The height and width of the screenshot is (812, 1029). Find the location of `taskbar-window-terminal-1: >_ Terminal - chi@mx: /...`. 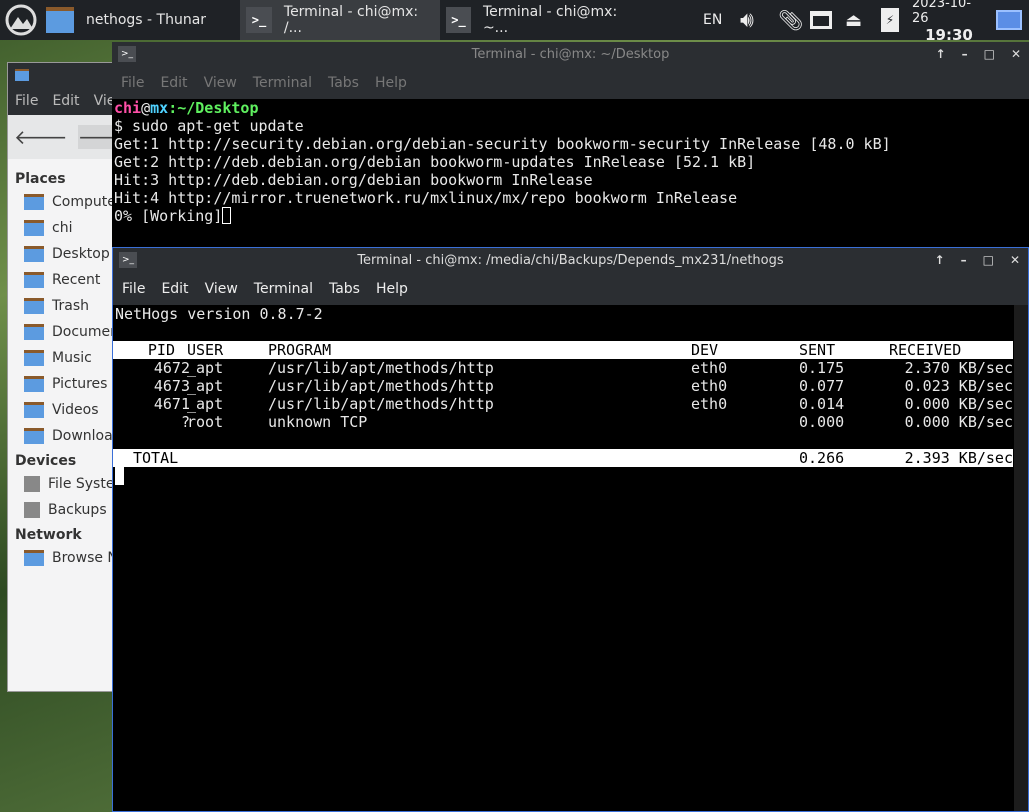

taskbar-window-terminal-1: >_ Terminal - chi@mx: /... is located at coordinates (340, 20).